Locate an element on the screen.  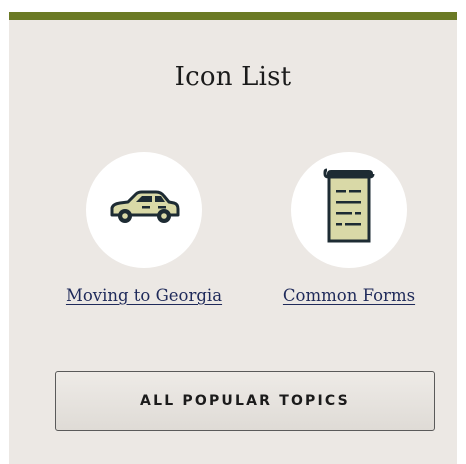
icon-item-moving: Moving to Georgia is located at coordinates (144, 229).